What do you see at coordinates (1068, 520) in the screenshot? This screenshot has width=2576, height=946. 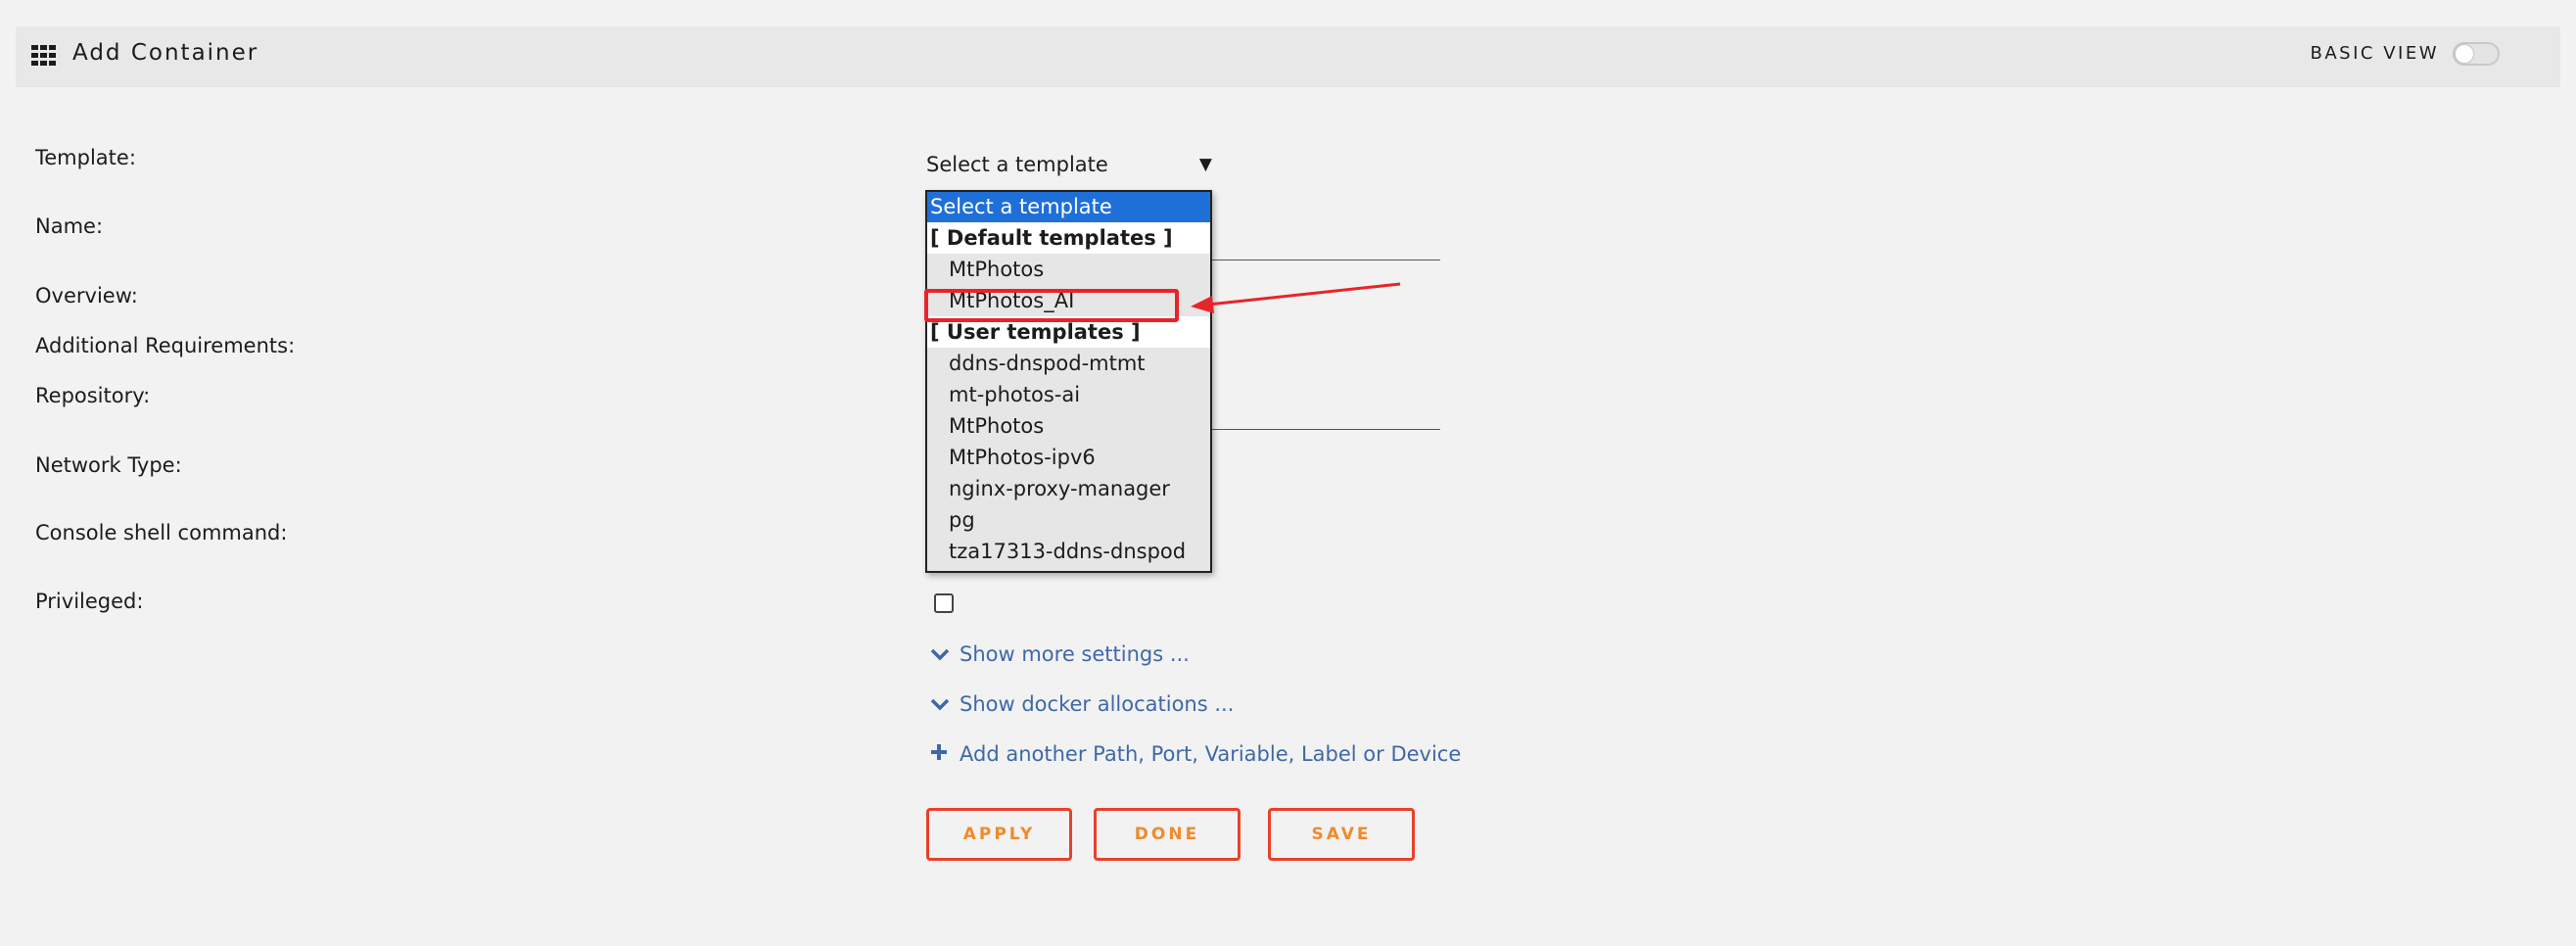 I see `dropdown-option-user-5: pg` at bounding box center [1068, 520].